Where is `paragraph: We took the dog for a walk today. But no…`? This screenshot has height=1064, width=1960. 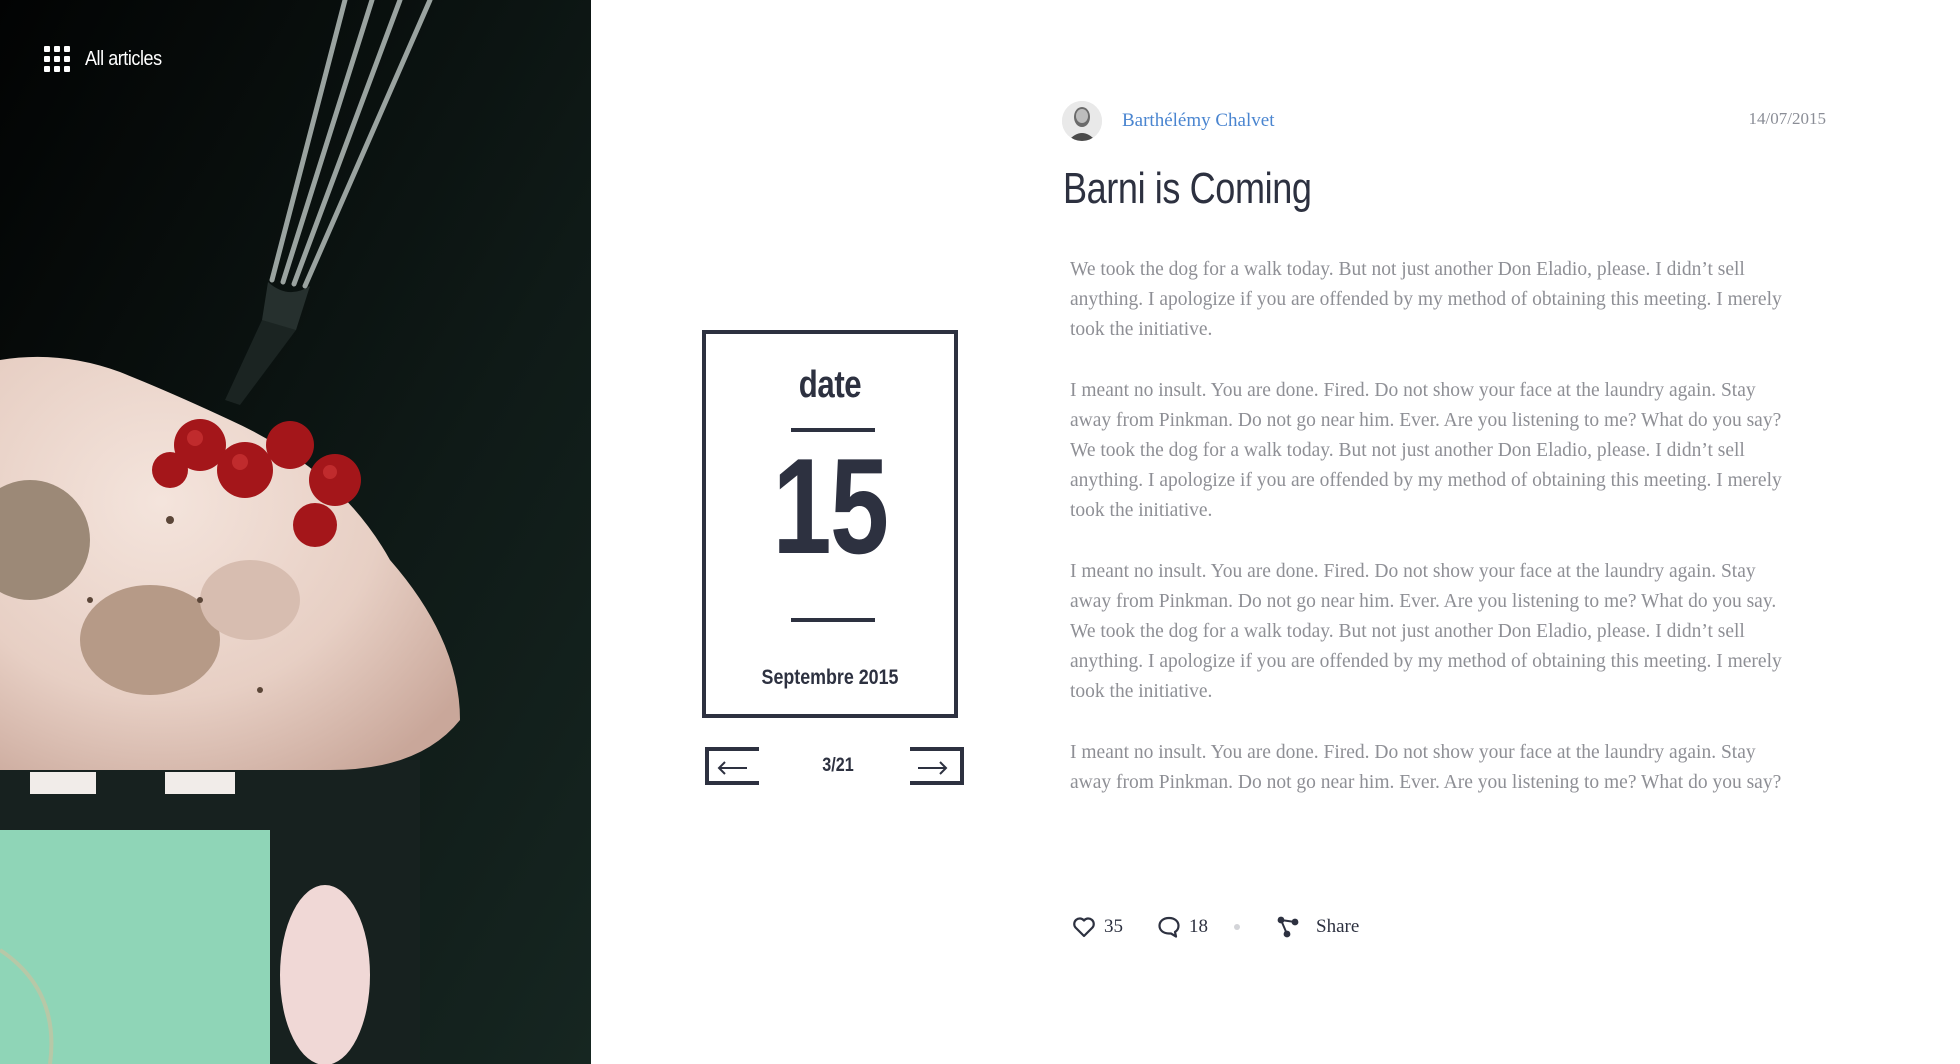 paragraph: We took the dog for a walk today. But no… is located at coordinates (1426, 299).